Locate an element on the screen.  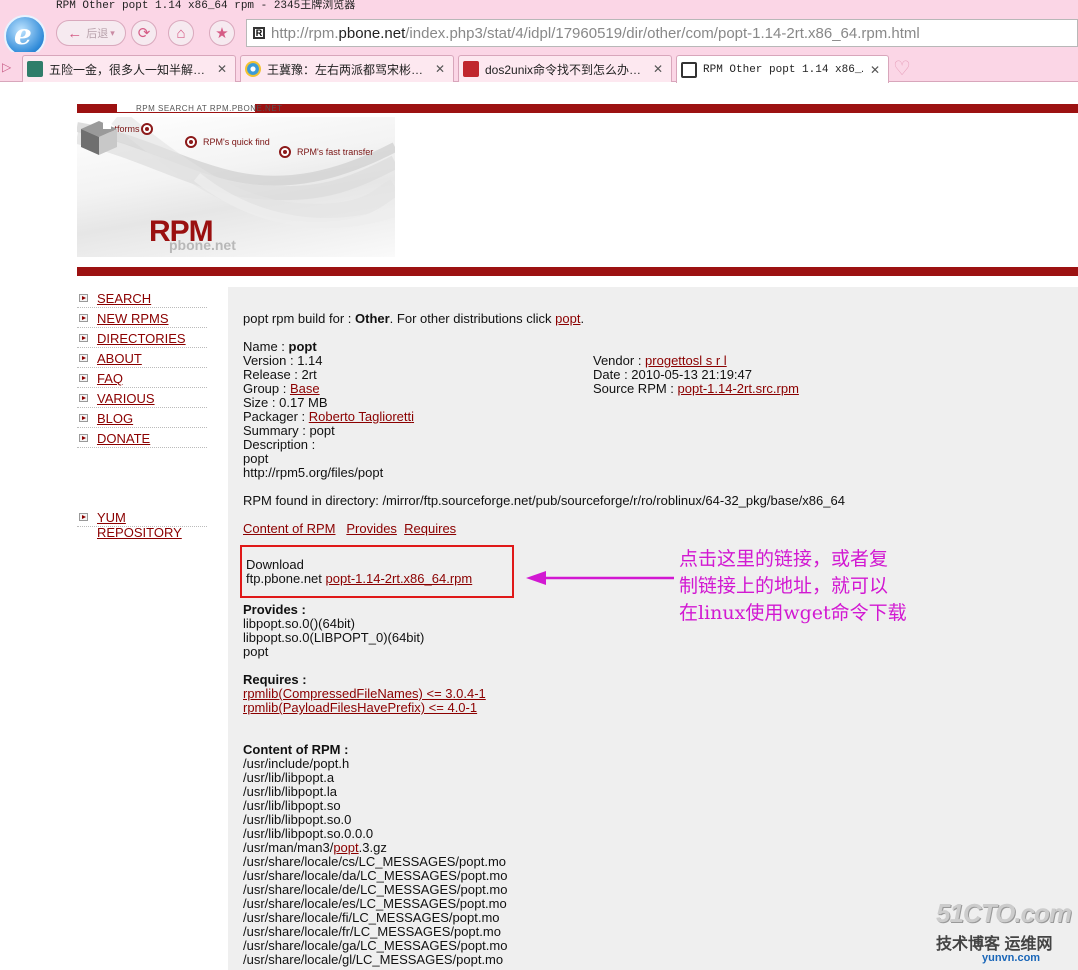
sidebar-toggle-icon: ▷ is located at coordinates (9, 67).